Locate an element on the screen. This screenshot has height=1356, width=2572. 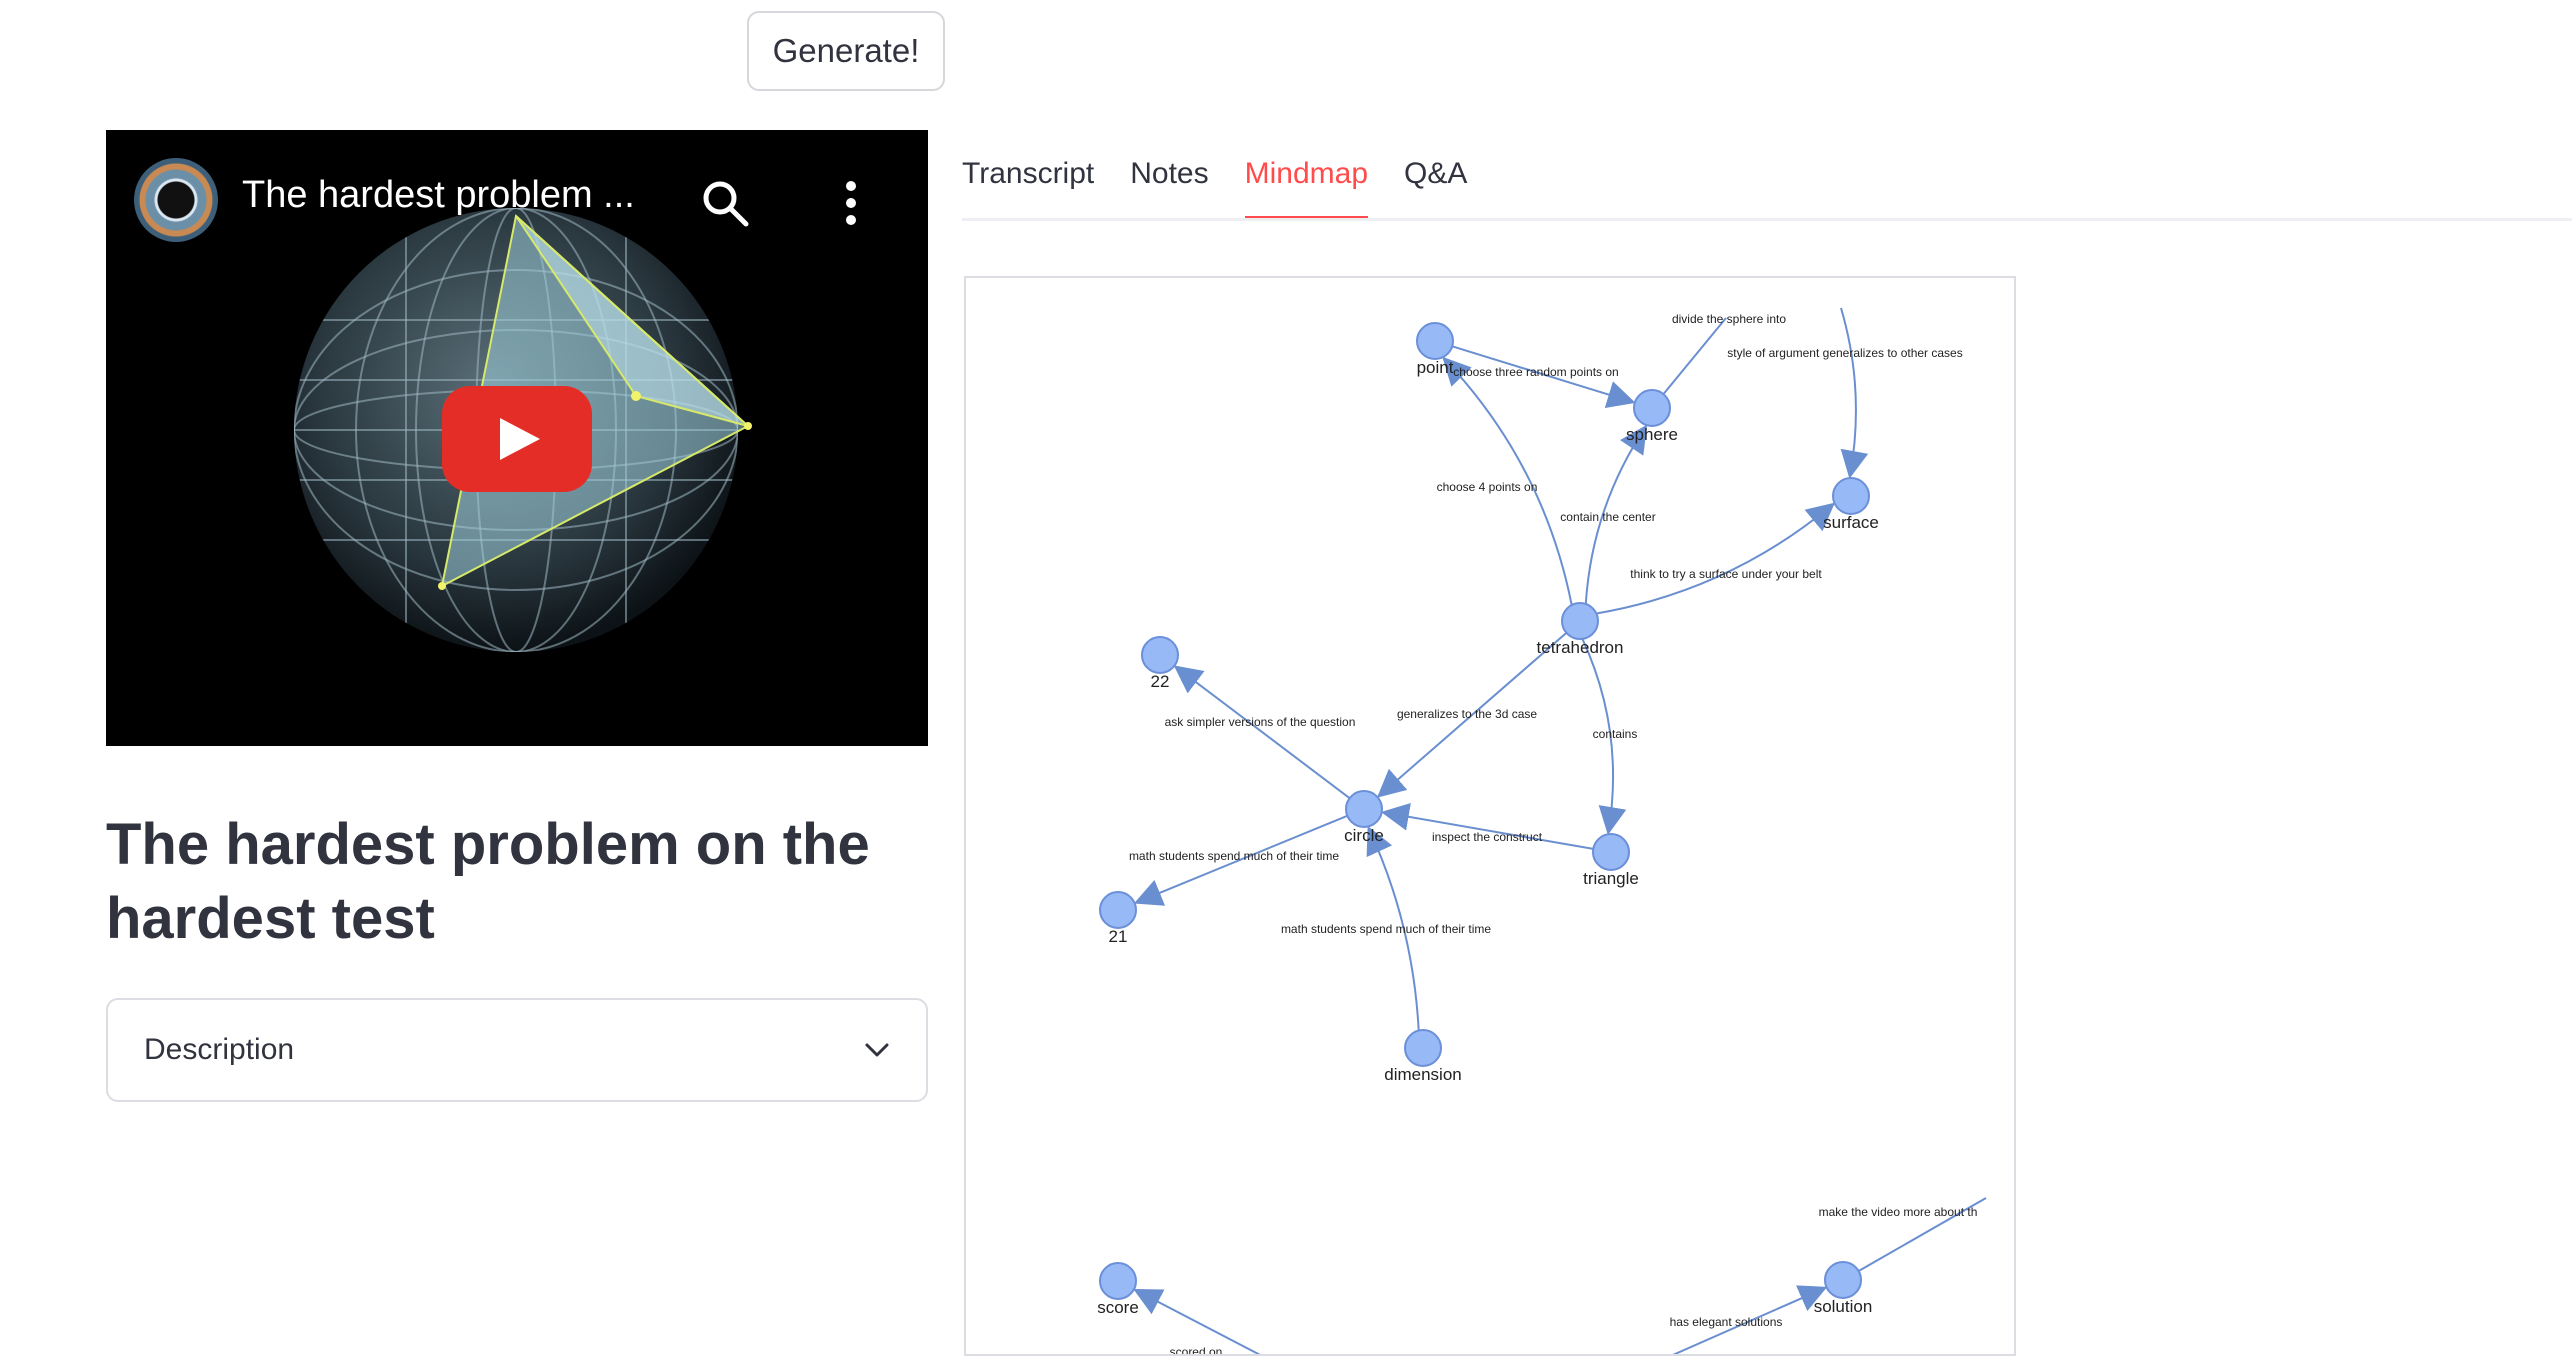
mindmap-node-label: score is located at coordinates (1118, 1307).